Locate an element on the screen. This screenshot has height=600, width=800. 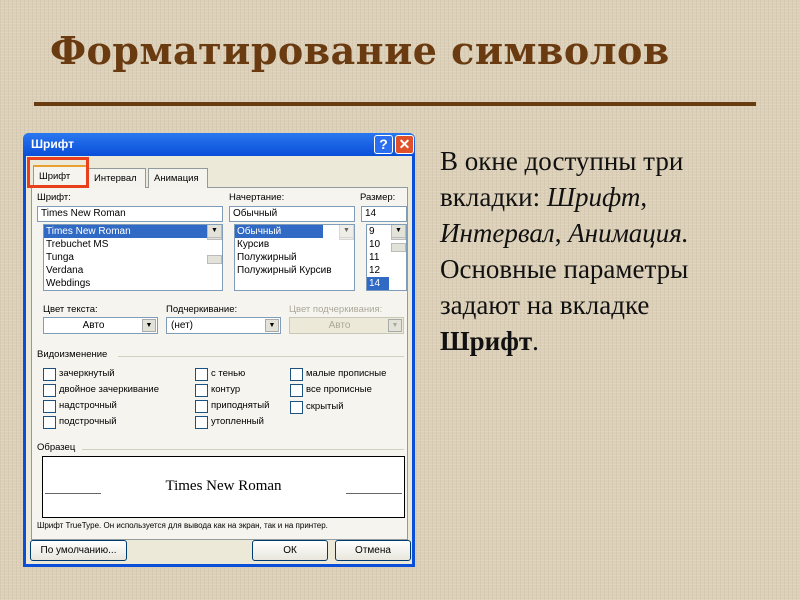
sample-label: Образец is located at coordinates (56, 447).